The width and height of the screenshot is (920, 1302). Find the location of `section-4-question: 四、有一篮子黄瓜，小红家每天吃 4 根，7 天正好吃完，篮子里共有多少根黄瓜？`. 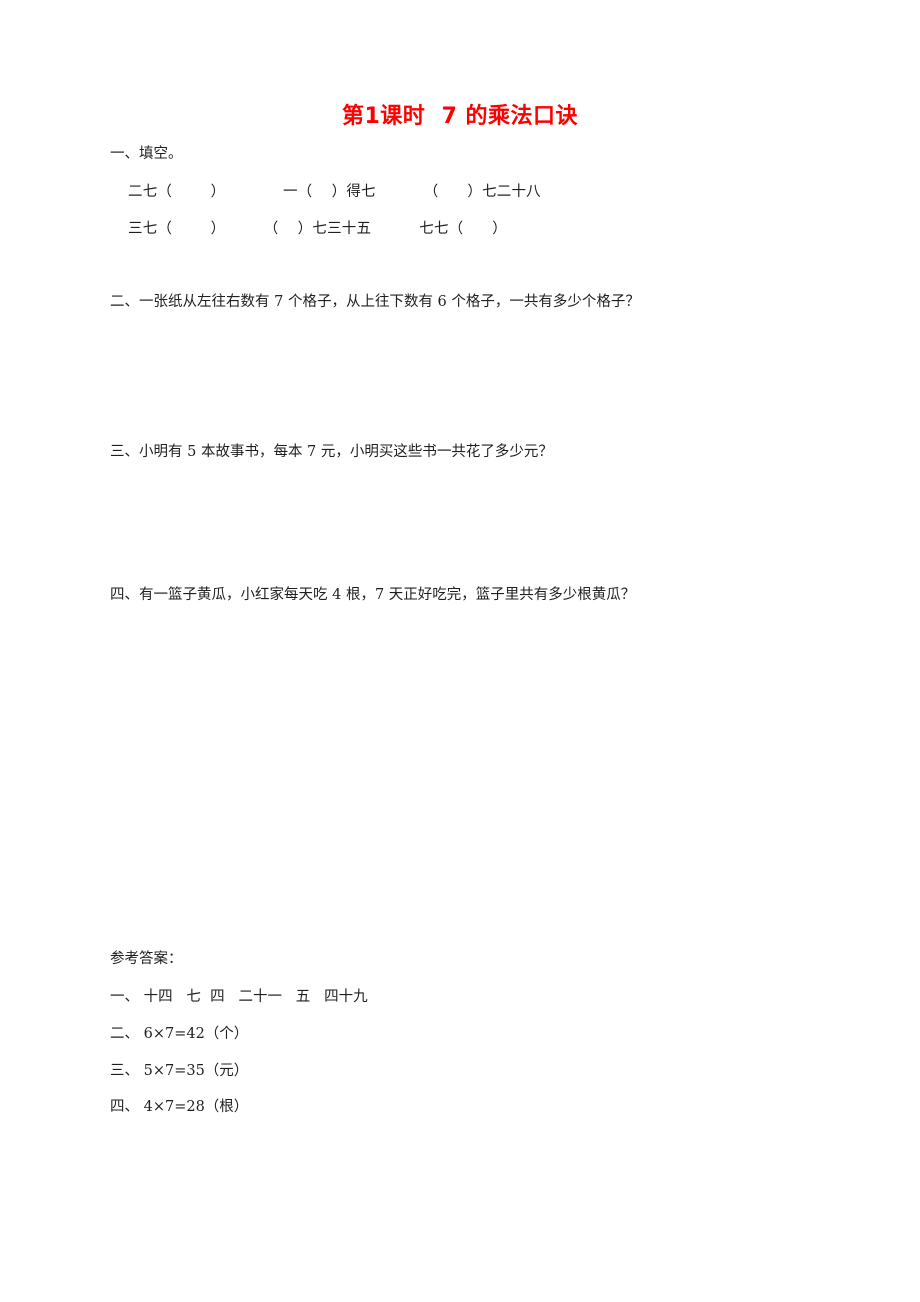

section-4-question: 四、有一篮子黄瓜，小红家每天吃 4 根，7 天正好吃完，篮子里共有多少根黄瓜？ is located at coordinates (373, 595).